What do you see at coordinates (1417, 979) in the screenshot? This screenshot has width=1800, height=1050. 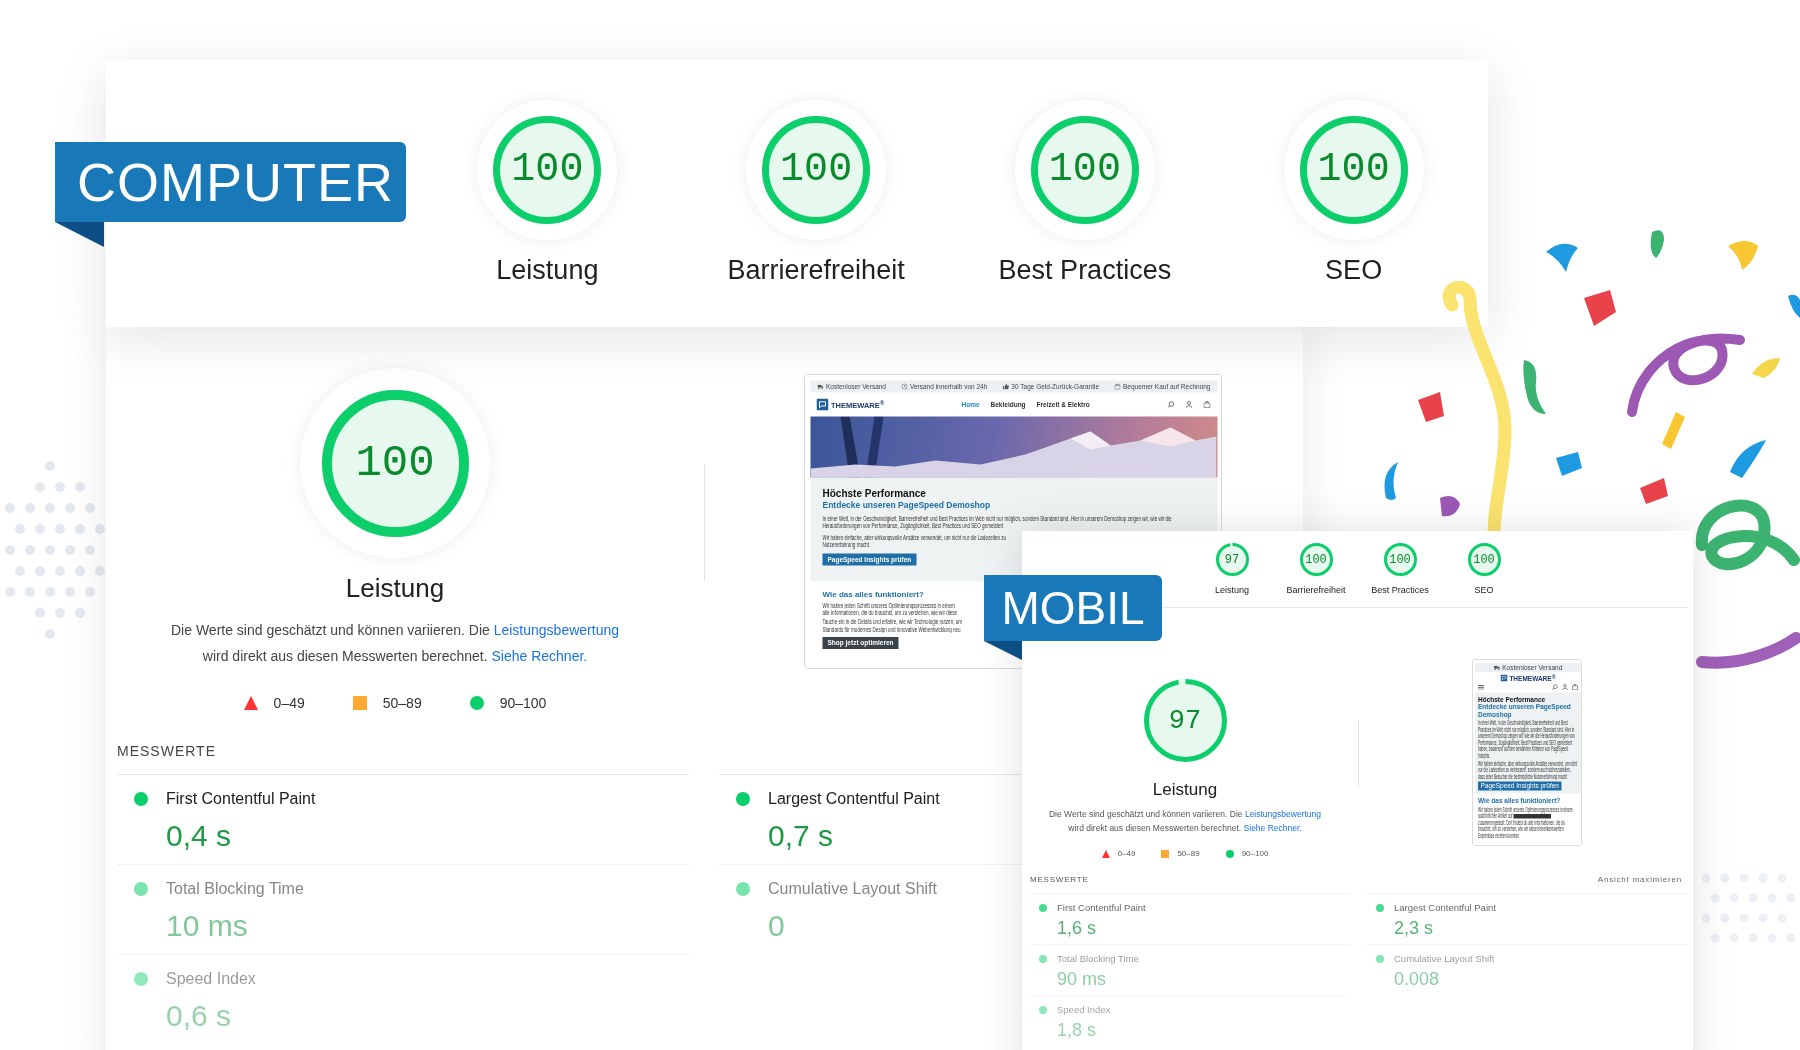 I see `metric-value: 0.008` at bounding box center [1417, 979].